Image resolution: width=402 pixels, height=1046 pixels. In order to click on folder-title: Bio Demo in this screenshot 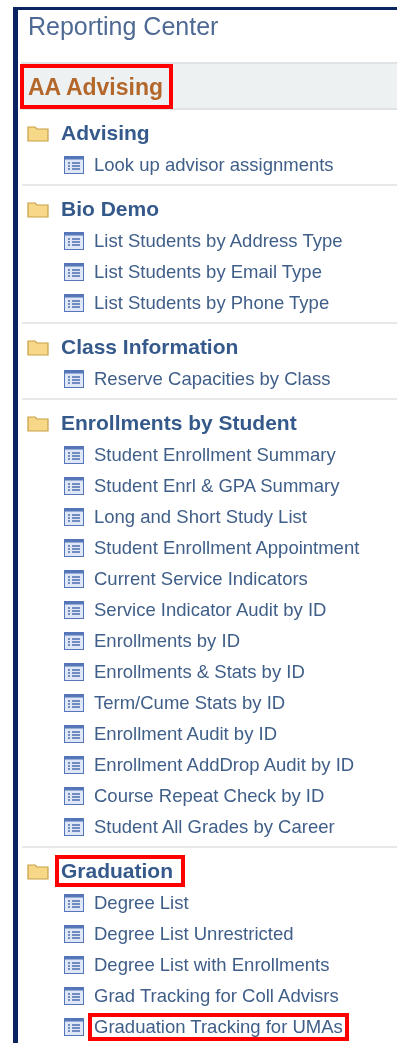, I will do `click(113, 209)`.